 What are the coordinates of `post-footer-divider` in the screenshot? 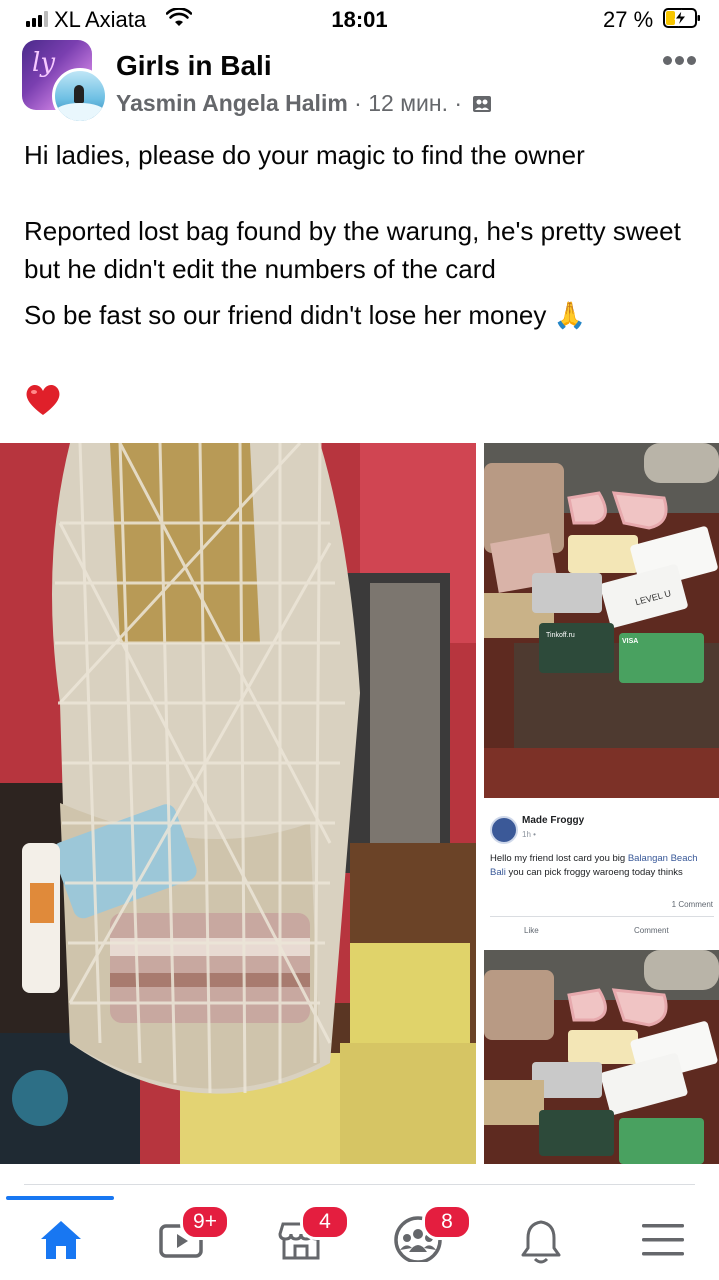 It's located at (359, 1184).